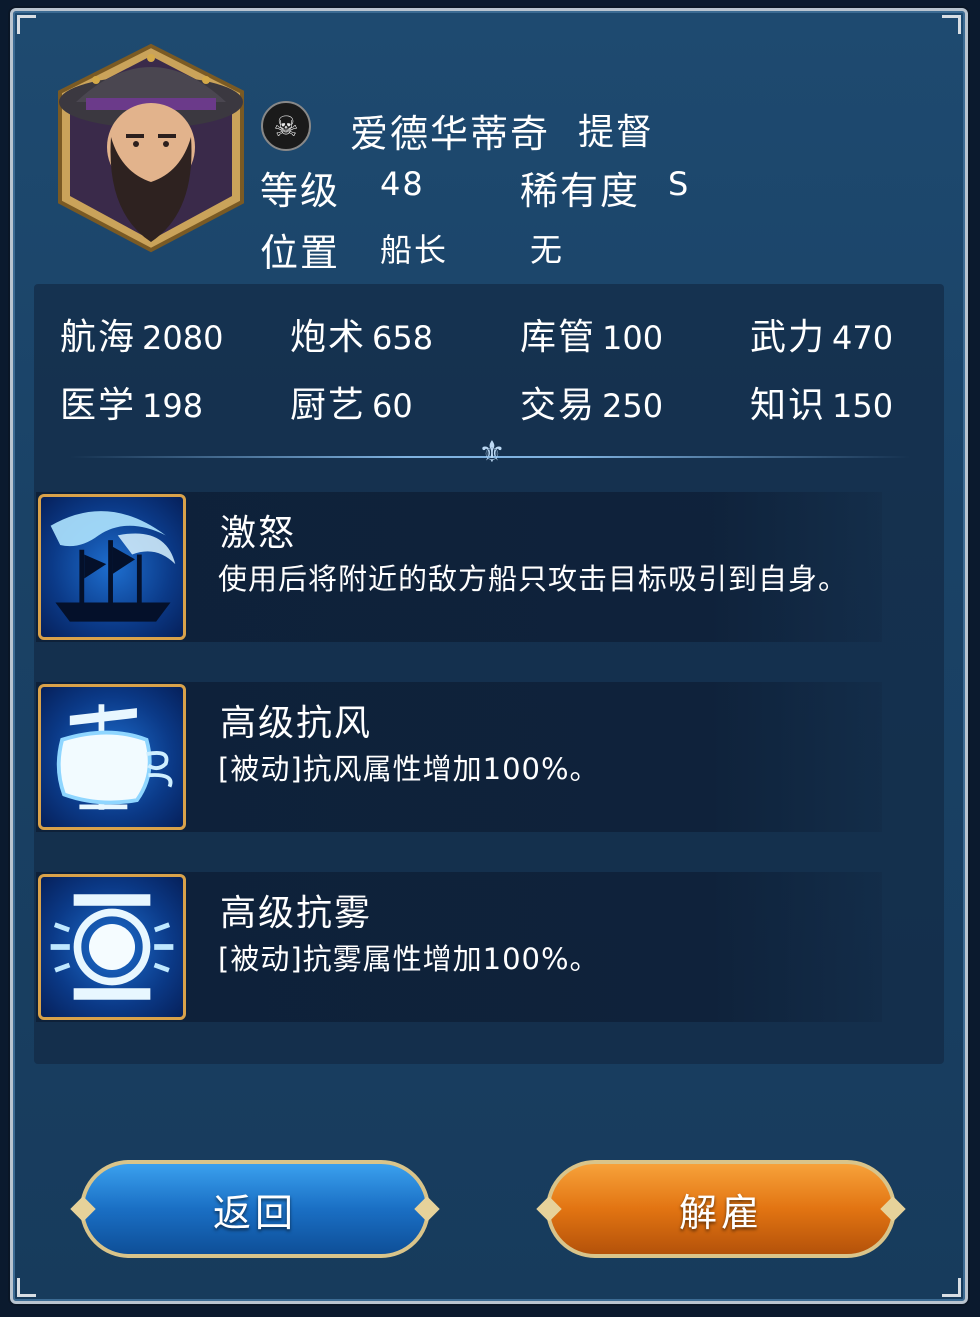  Describe the element at coordinates (300, 253) in the screenshot. I see `position-label: 位置` at that location.